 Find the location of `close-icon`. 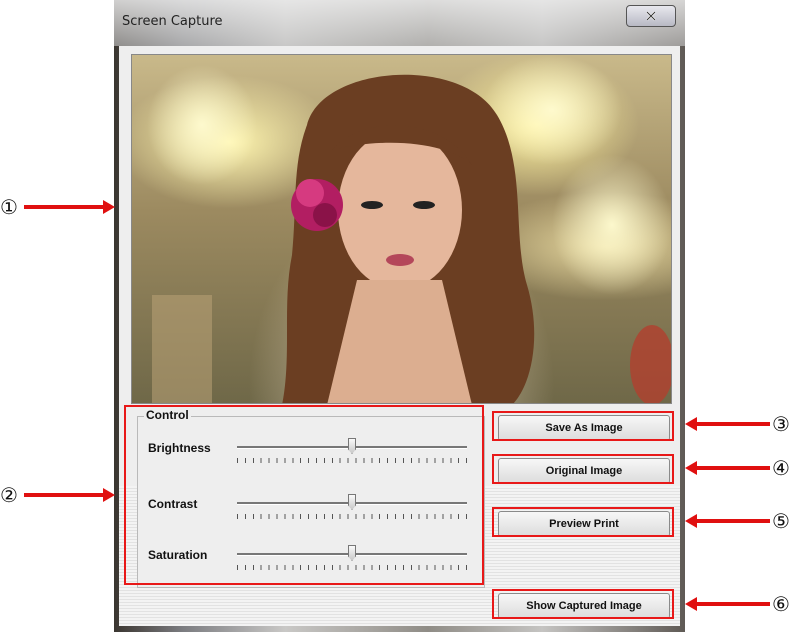

close-icon is located at coordinates (651, 16).